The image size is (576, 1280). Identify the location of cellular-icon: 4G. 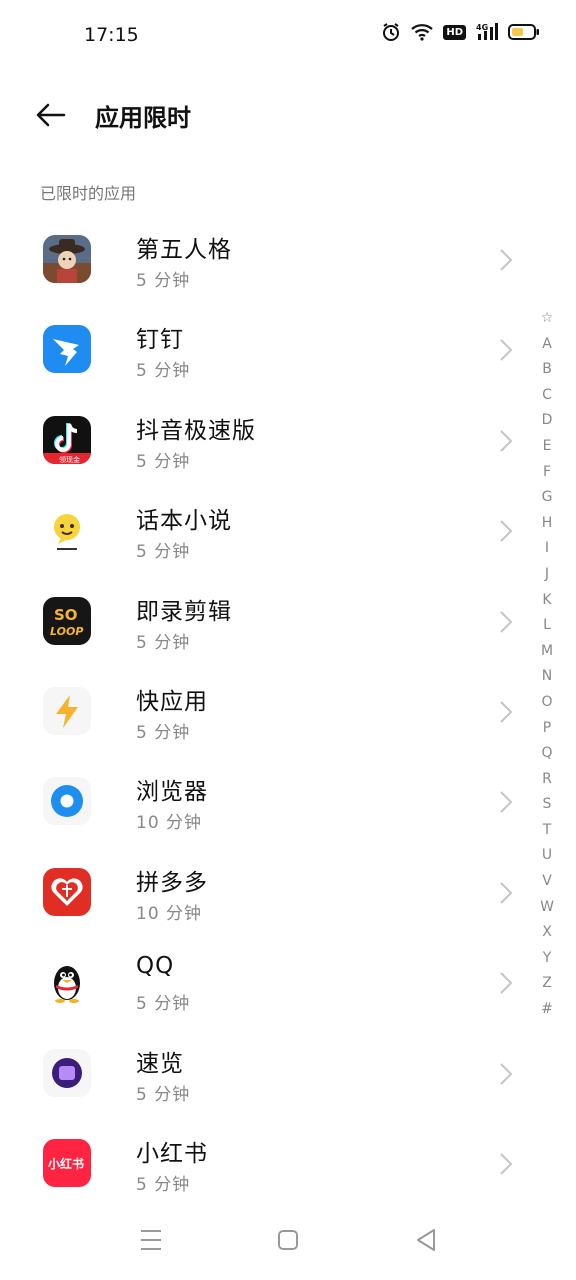
(487, 32).